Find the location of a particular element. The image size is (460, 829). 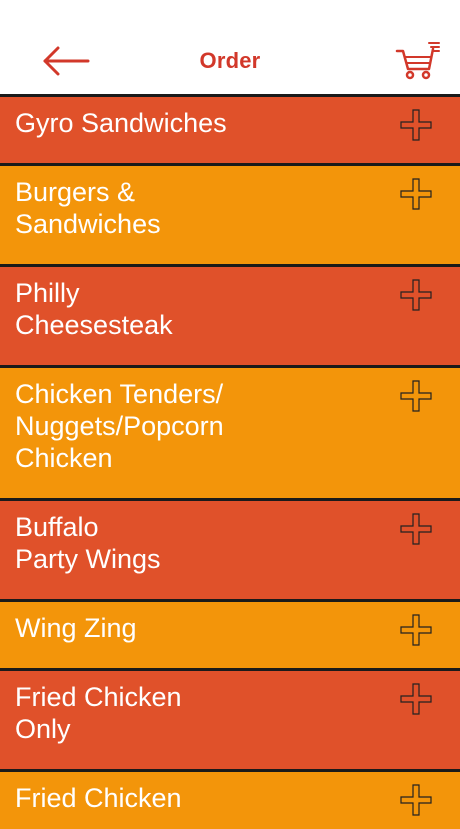

cart-button is located at coordinates (418, 60).